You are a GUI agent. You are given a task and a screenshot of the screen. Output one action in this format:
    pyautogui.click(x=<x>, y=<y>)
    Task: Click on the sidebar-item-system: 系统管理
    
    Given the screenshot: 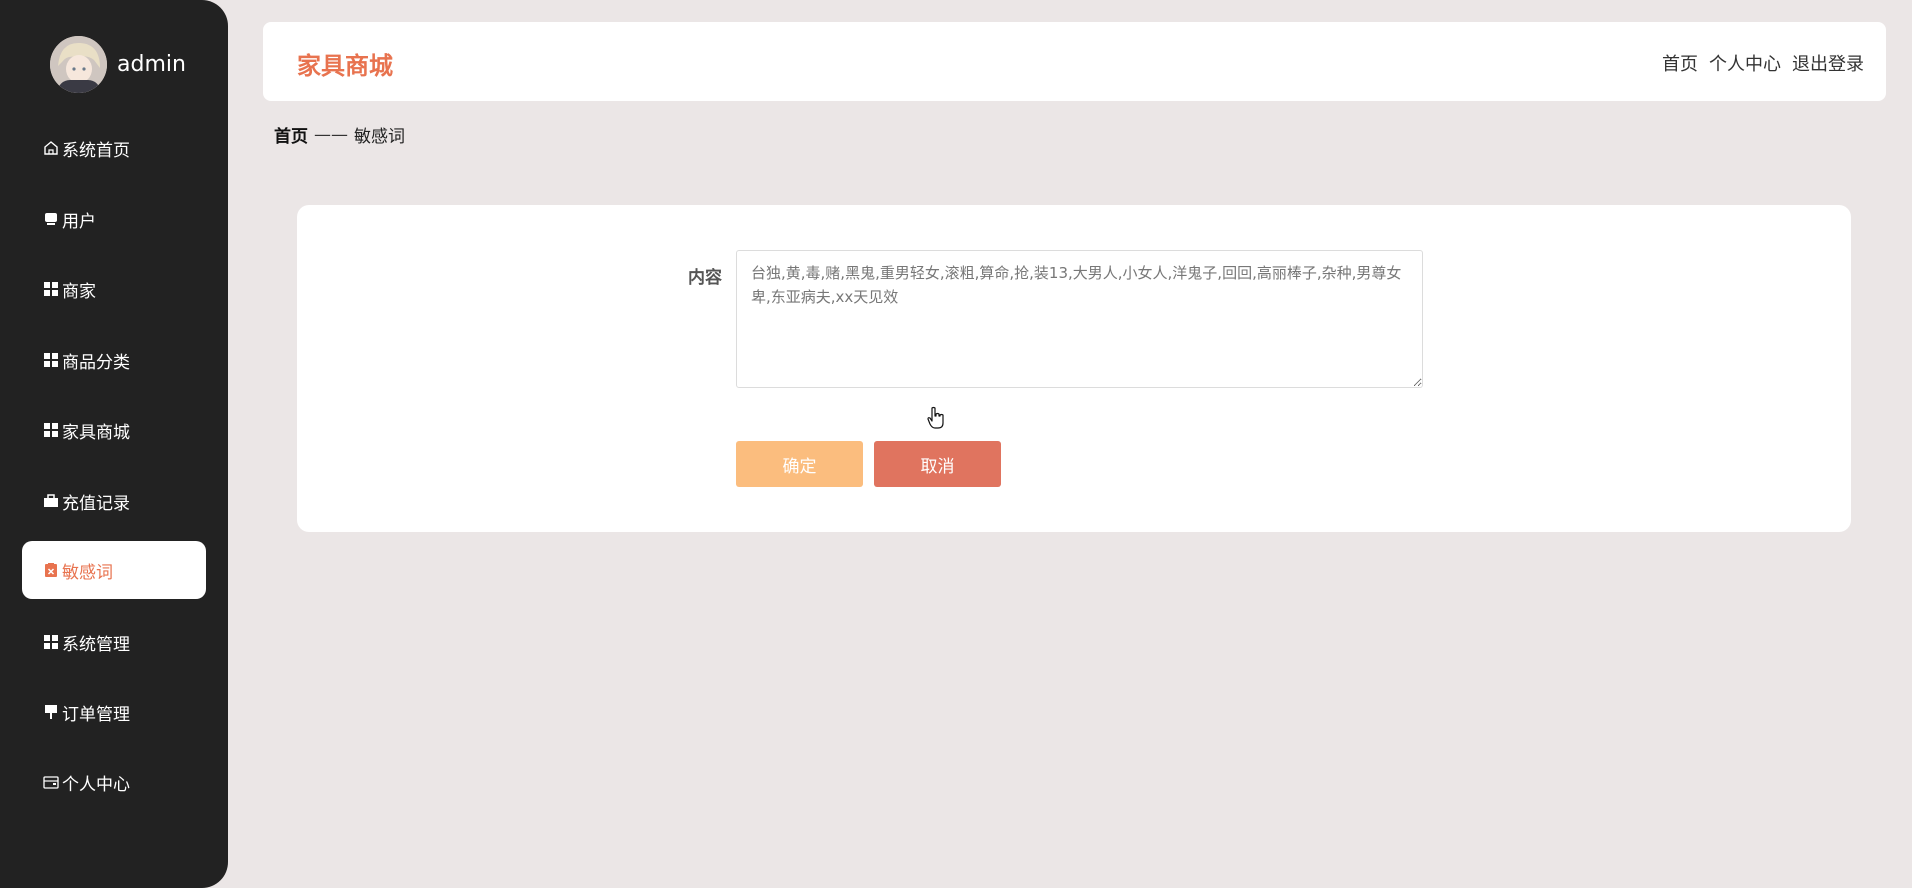 What is the action you would take?
    pyautogui.click(x=114, y=642)
    